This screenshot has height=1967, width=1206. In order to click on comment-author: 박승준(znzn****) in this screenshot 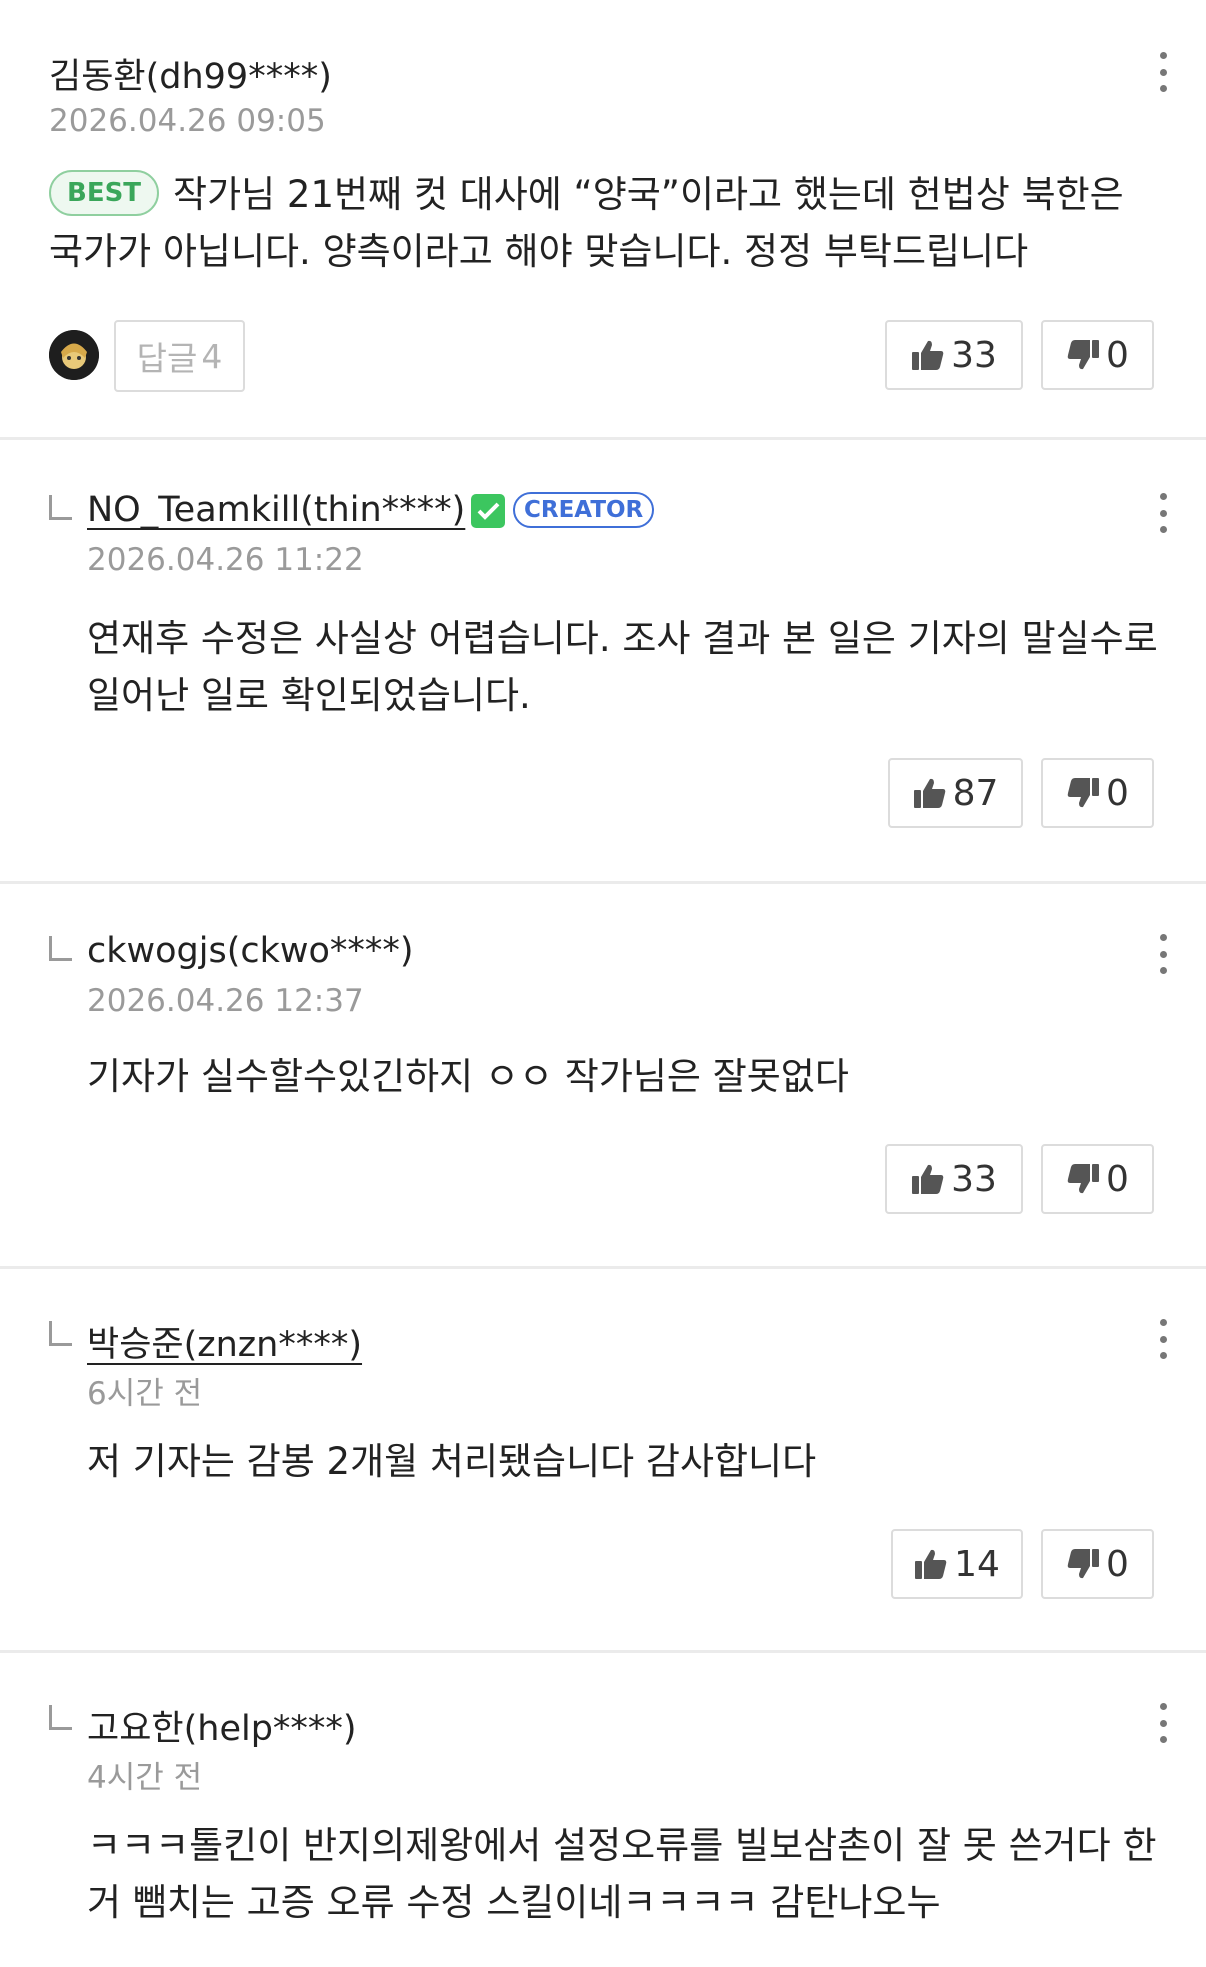, I will do `click(224, 1341)`.